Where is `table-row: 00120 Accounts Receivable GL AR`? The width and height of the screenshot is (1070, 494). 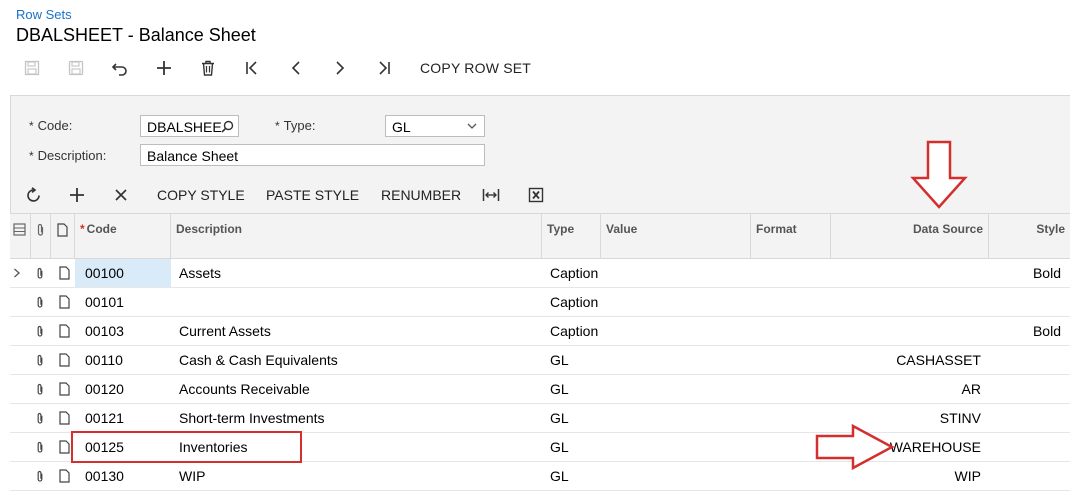 table-row: 00120 Accounts Receivable GL AR is located at coordinates (540, 389).